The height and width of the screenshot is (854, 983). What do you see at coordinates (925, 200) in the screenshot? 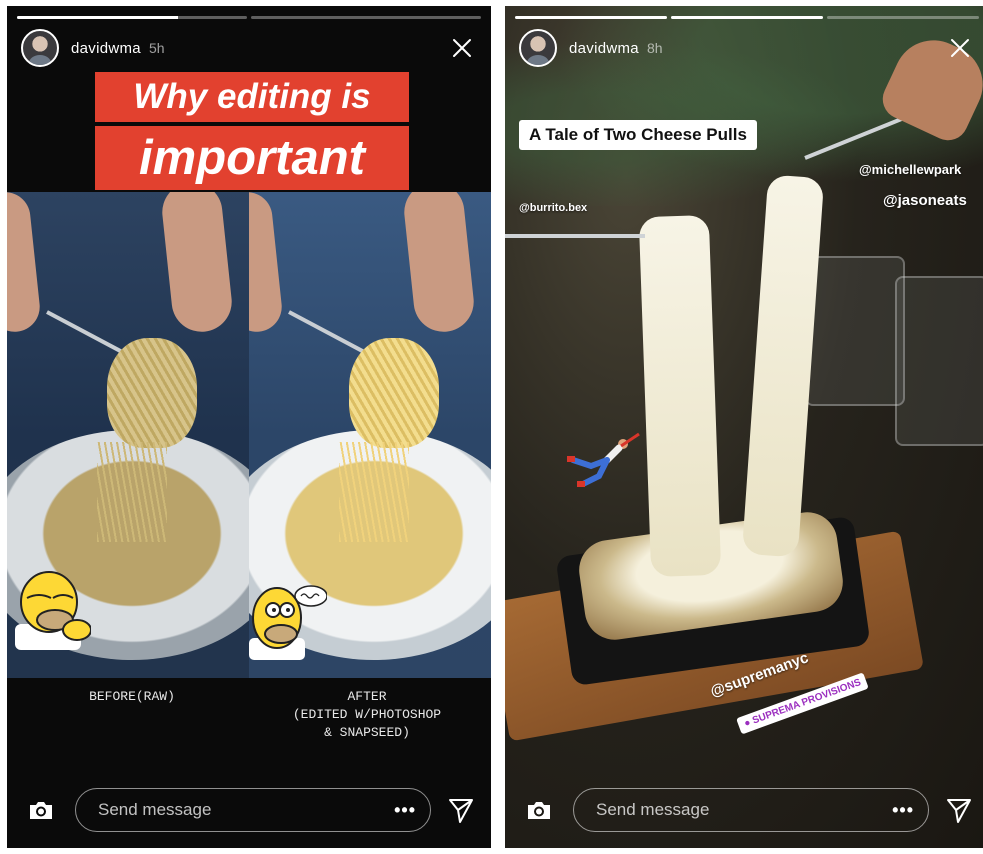
I see `mention-tag: @jasoneats` at bounding box center [925, 200].